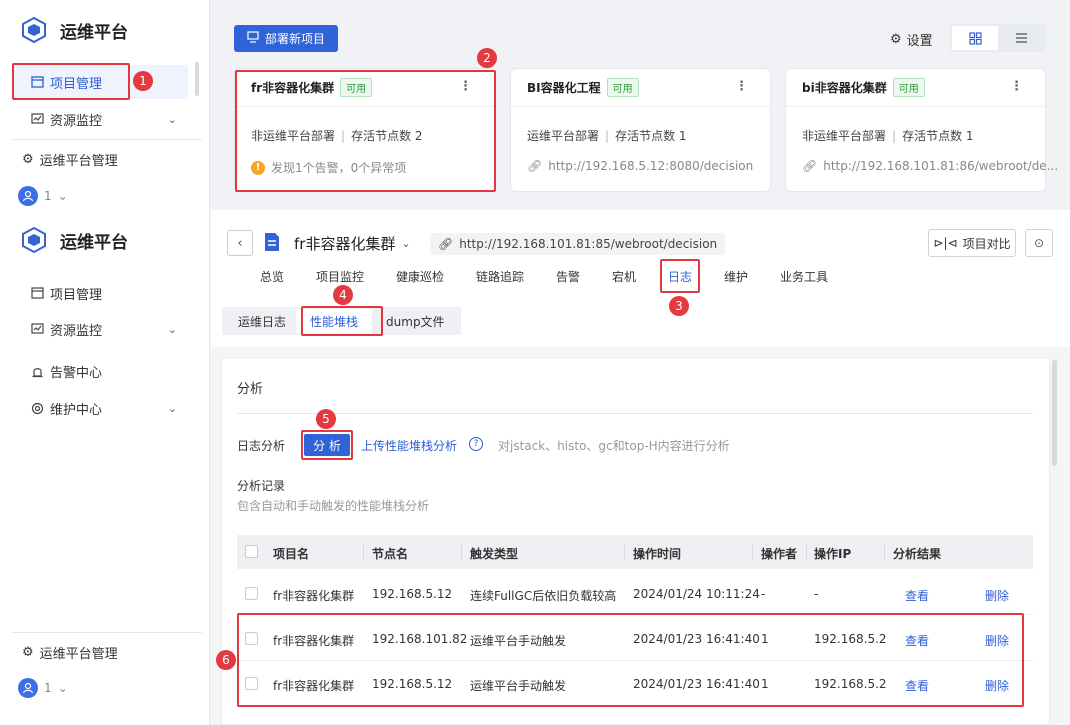 The image size is (1070, 725). What do you see at coordinates (251, 551) in the screenshot?
I see `select-all-checkbox` at bounding box center [251, 551].